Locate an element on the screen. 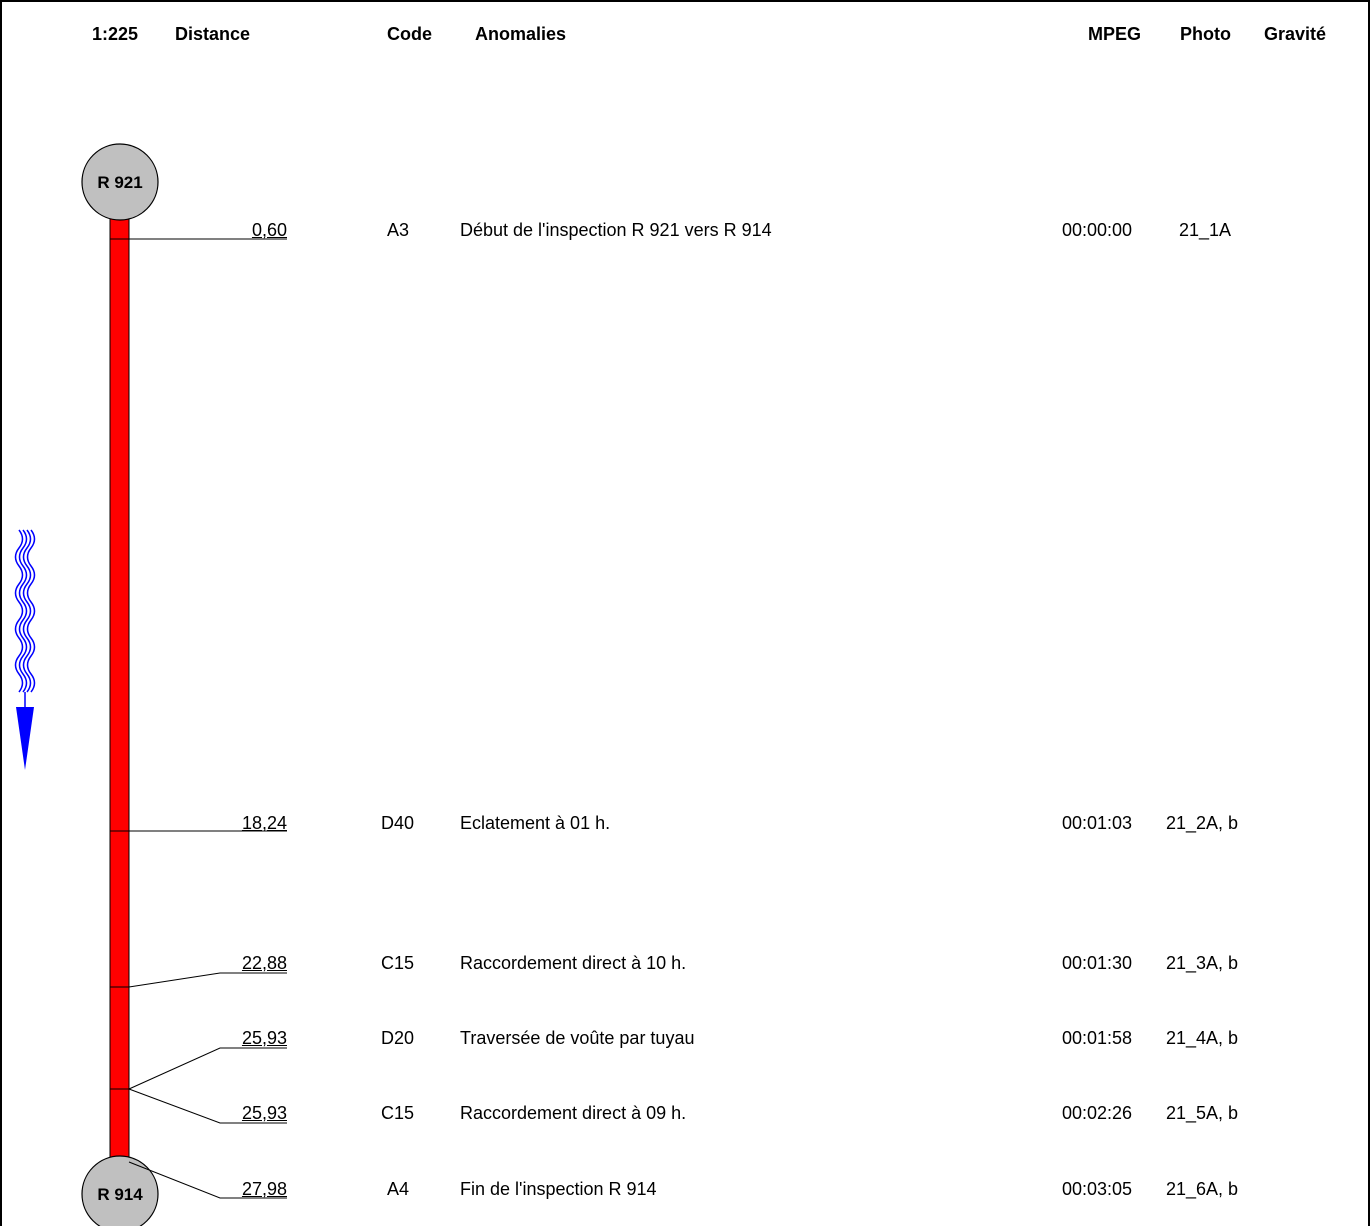 This screenshot has height=1226, width=1370. row-anomalie: Raccordement direct à 10 h. is located at coordinates (573, 963).